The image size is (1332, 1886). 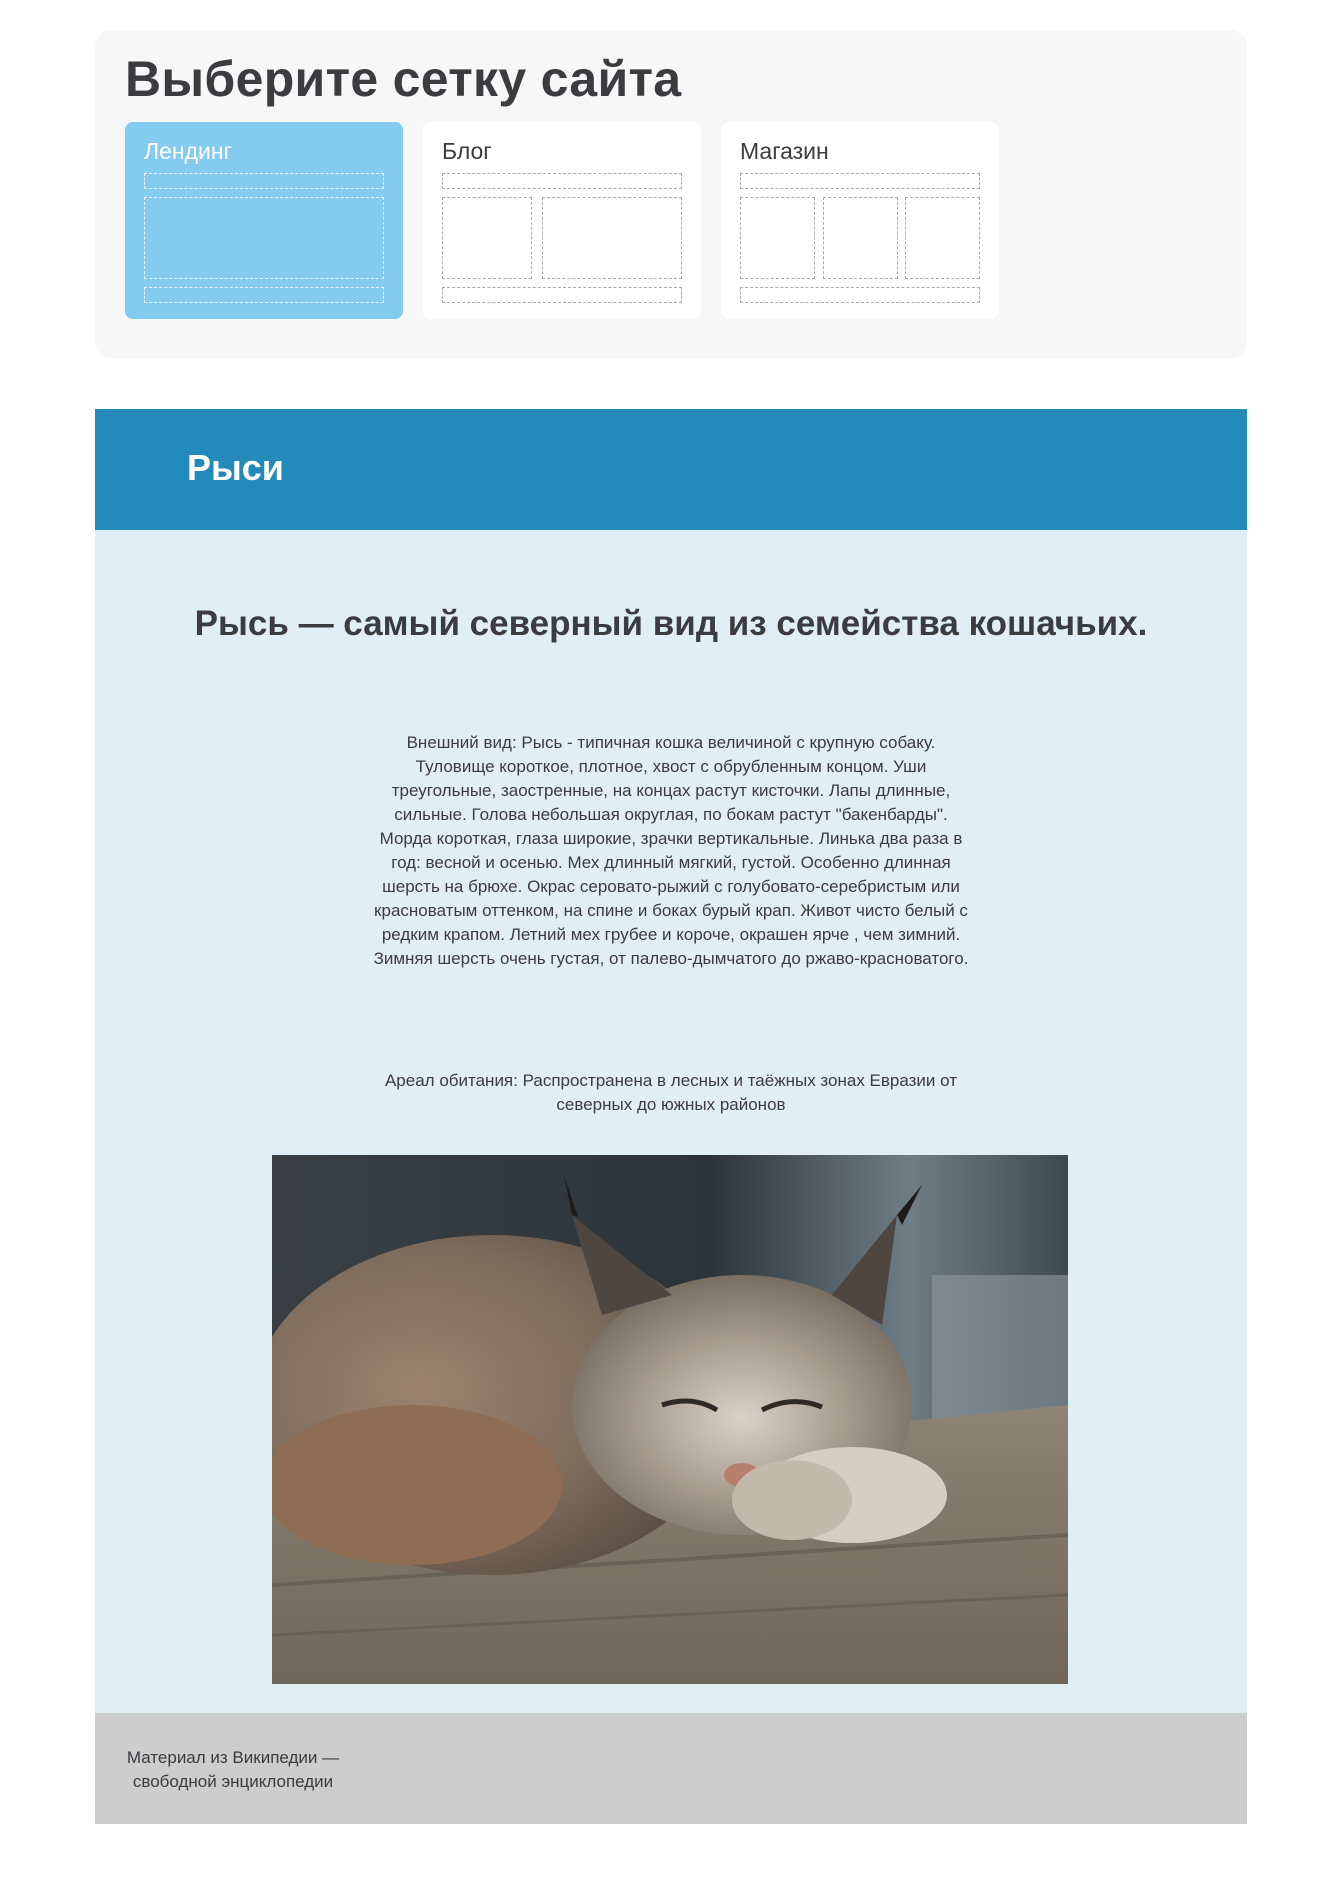 What do you see at coordinates (403, 79) in the screenshot?
I see `picker-title: Выберите сетку сайта` at bounding box center [403, 79].